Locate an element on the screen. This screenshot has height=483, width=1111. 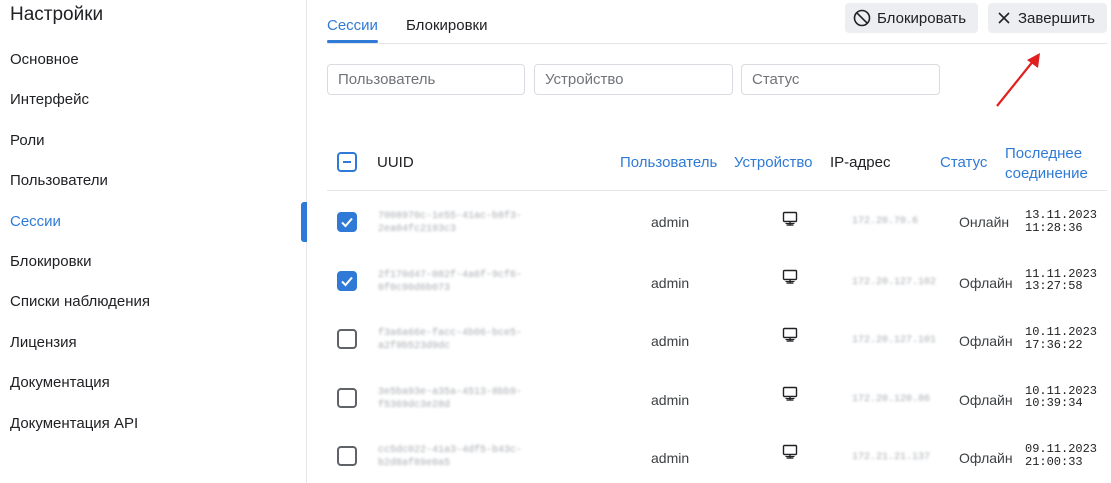
block-button: Блокировать is located at coordinates (911, 18).